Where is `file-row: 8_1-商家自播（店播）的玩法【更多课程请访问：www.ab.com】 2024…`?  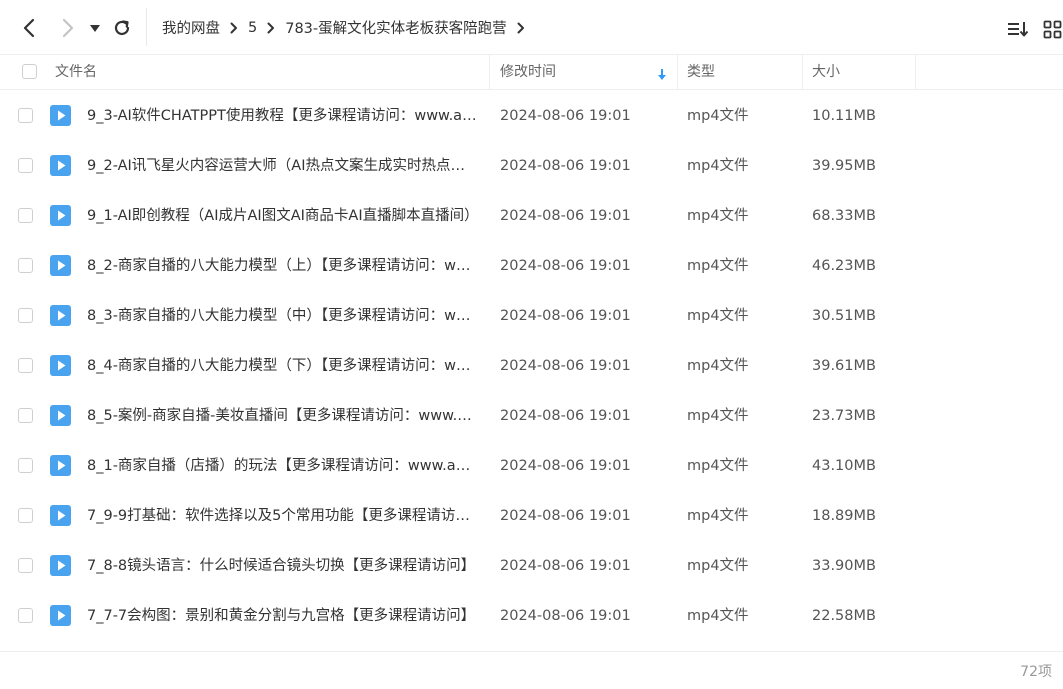 file-row: 8_1-商家自播（店播）的玩法【更多课程请访问：www.ab.com】 2024… is located at coordinates (531, 466).